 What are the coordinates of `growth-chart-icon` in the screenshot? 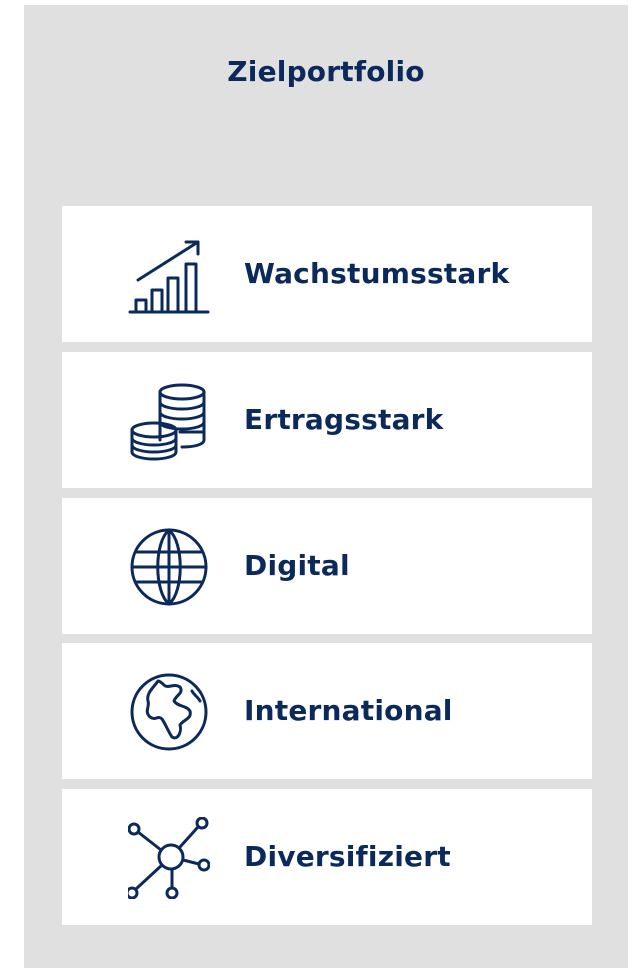 It's located at (169, 275).